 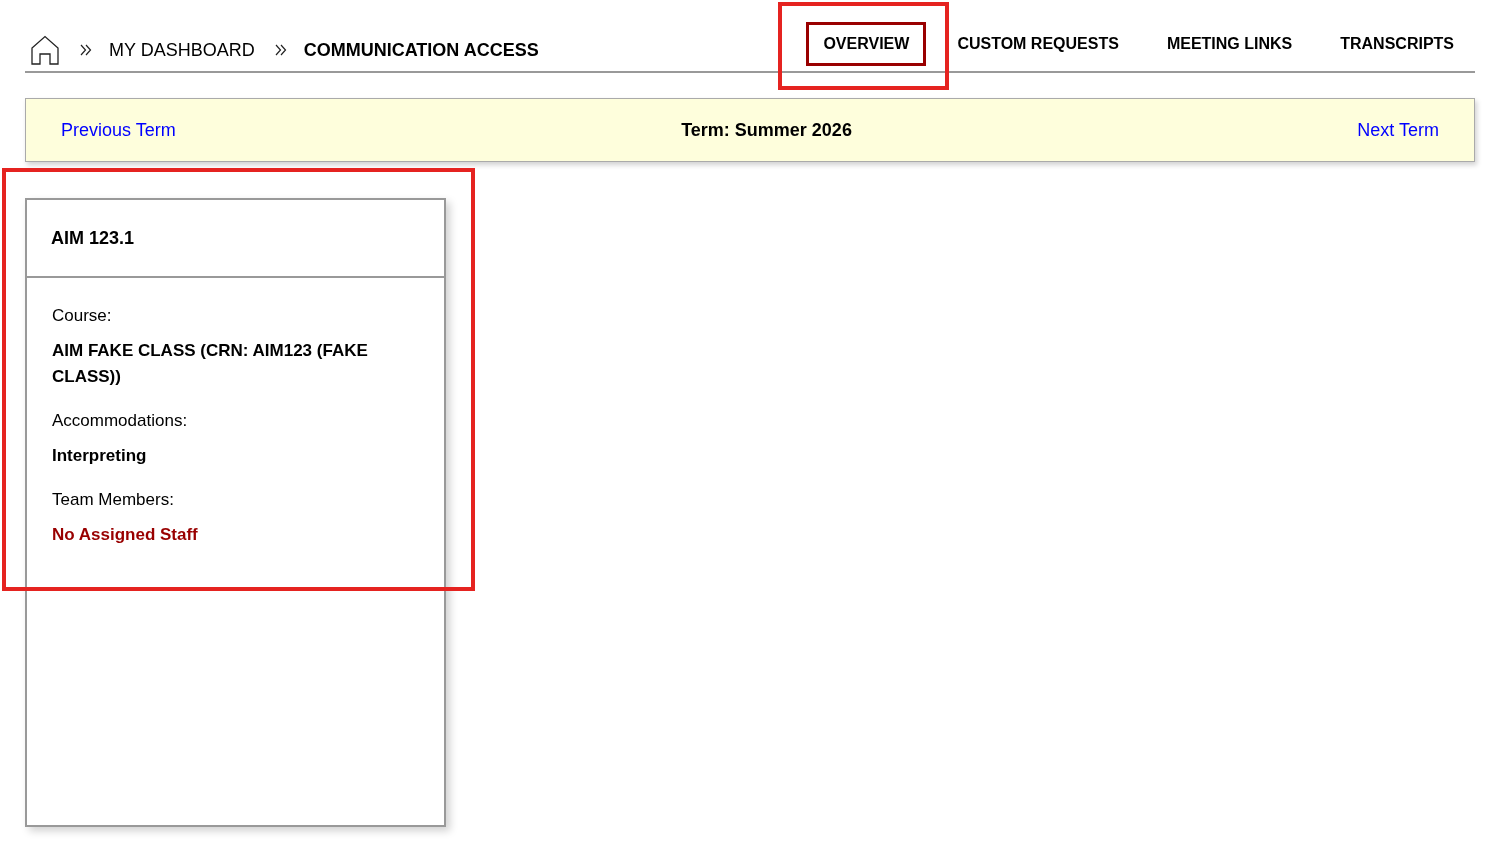 What do you see at coordinates (1229, 44) in the screenshot?
I see `nav-tab: MEETING LINKS` at bounding box center [1229, 44].